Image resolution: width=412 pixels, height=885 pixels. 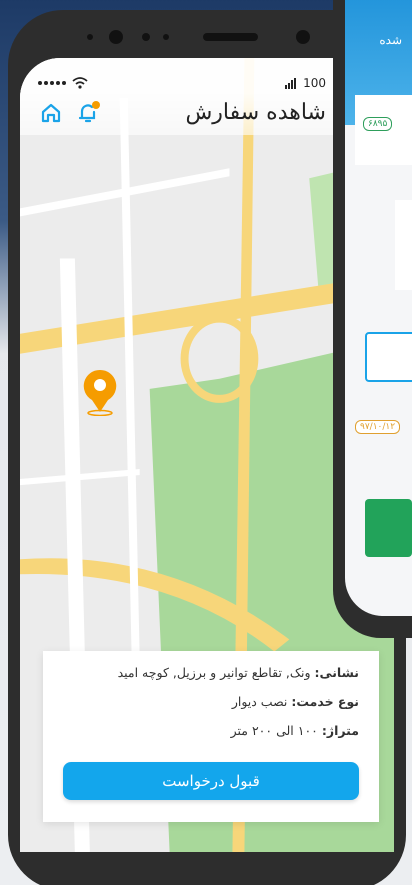 What do you see at coordinates (80, 83) in the screenshot?
I see `wifi-icon` at bounding box center [80, 83].